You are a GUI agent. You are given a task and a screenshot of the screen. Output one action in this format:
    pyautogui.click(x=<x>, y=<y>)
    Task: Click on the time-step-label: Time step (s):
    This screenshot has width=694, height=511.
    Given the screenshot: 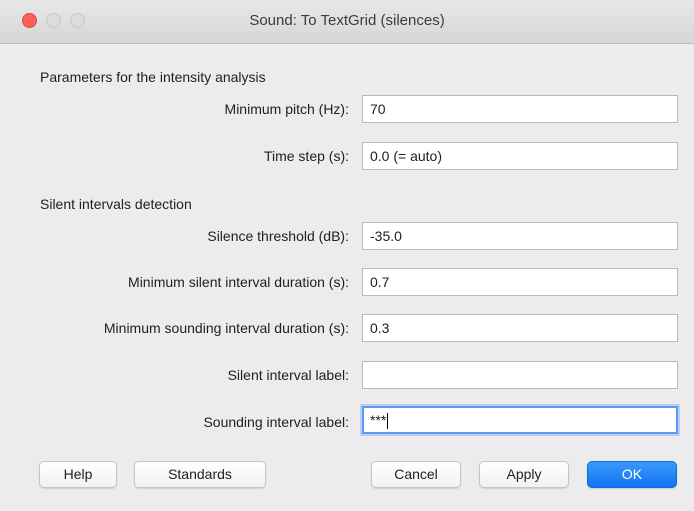 What is the action you would take?
    pyautogui.click(x=306, y=156)
    